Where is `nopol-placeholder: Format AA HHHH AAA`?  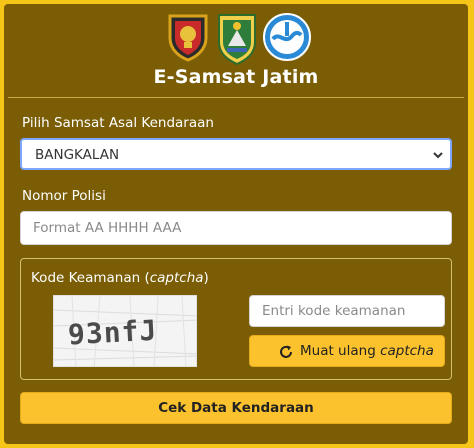 nopol-placeholder: Format AA HHHH AAA is located at coordinates (107, 228).